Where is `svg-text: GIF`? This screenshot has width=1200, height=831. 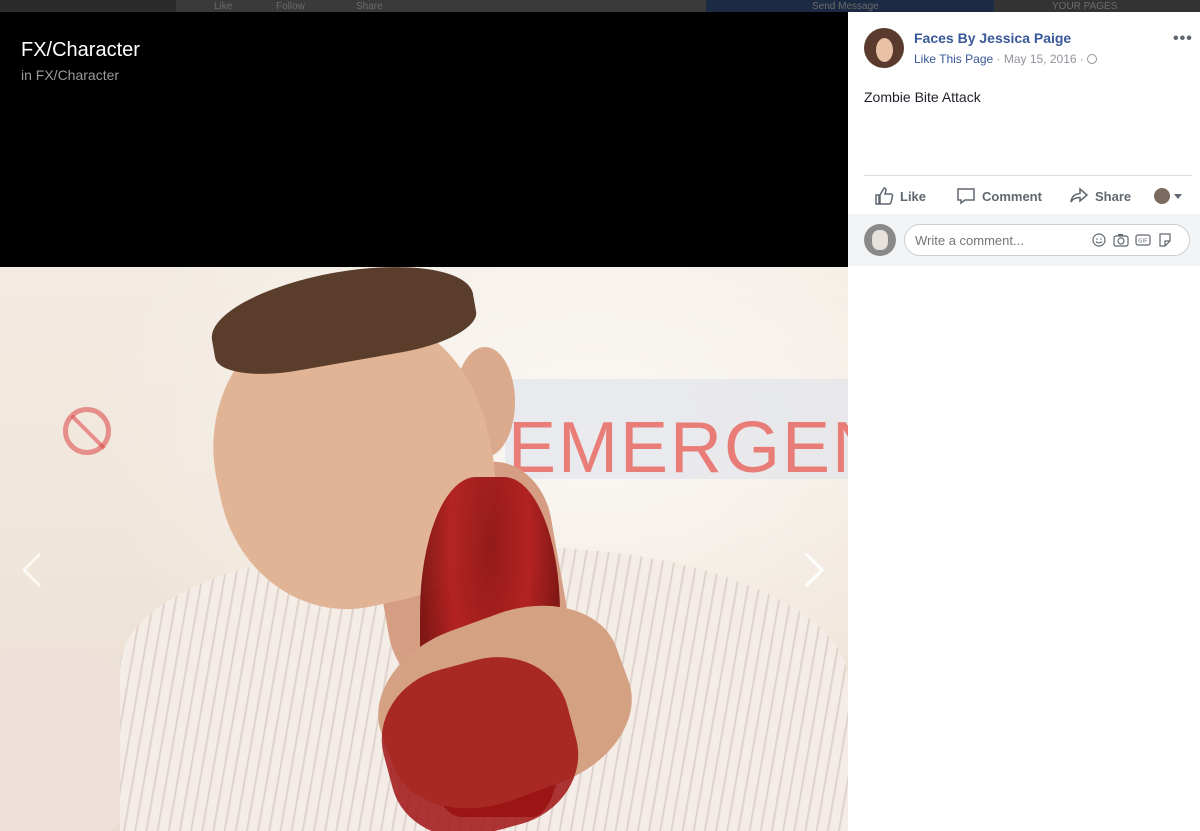
svg-text: GIF is located at coordinates (1142, 242).